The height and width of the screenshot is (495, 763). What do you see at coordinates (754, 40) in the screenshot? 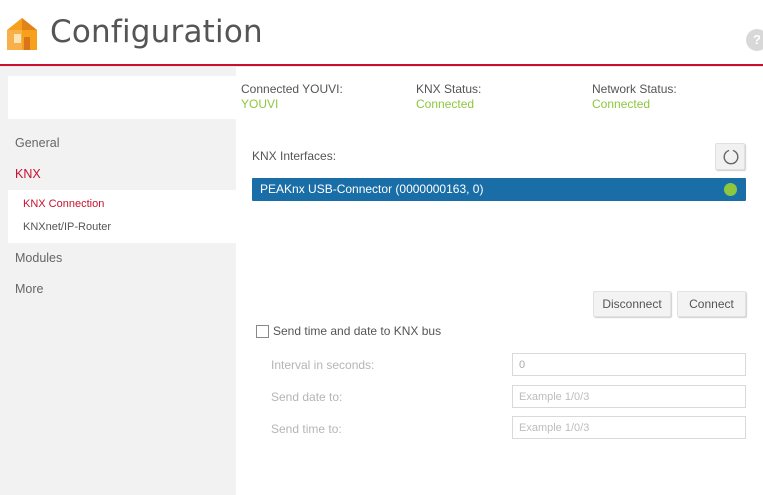
I see `help-icon: ?` at bounding box center [754, 40].